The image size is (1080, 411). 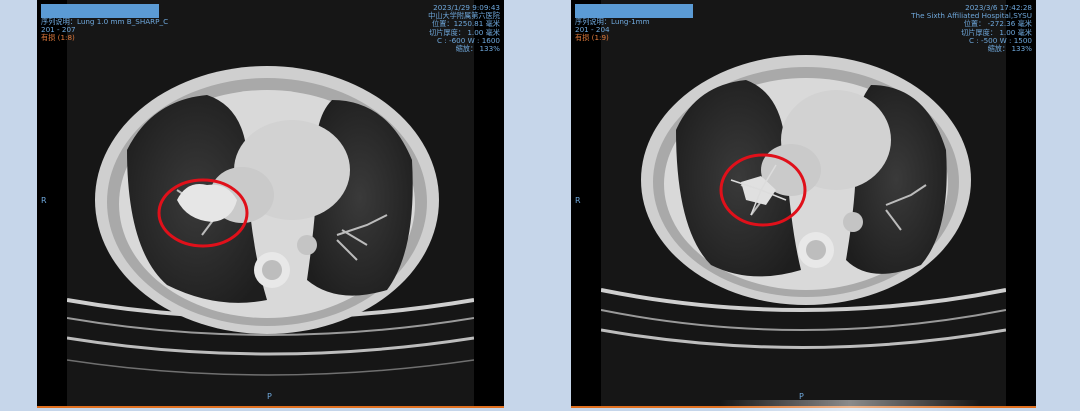 I want to click on orientation-marker-posterior: P, so click(x=269, y=396).